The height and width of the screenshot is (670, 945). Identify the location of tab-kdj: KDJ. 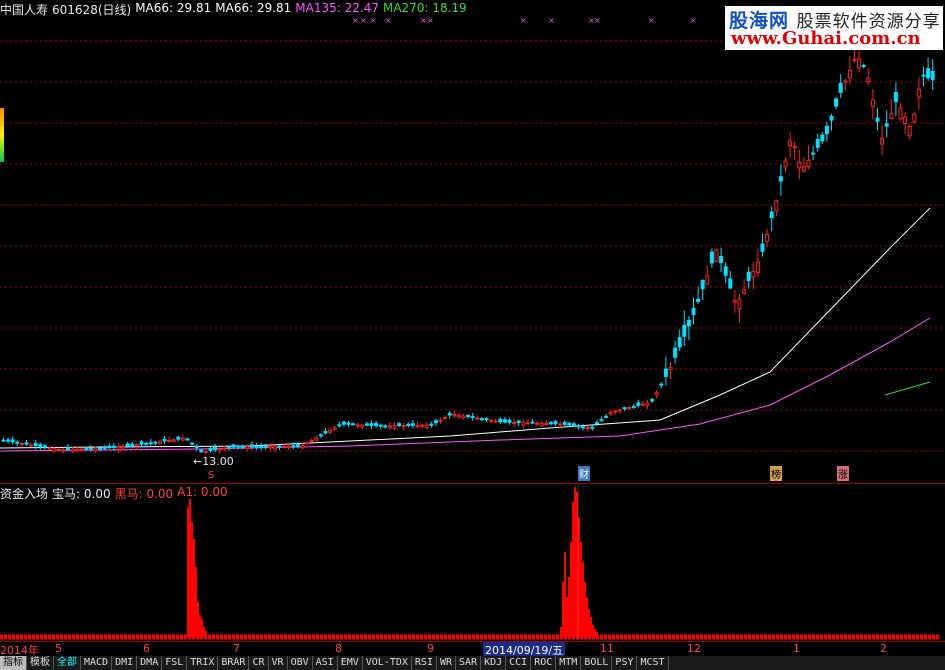
(494, 663).